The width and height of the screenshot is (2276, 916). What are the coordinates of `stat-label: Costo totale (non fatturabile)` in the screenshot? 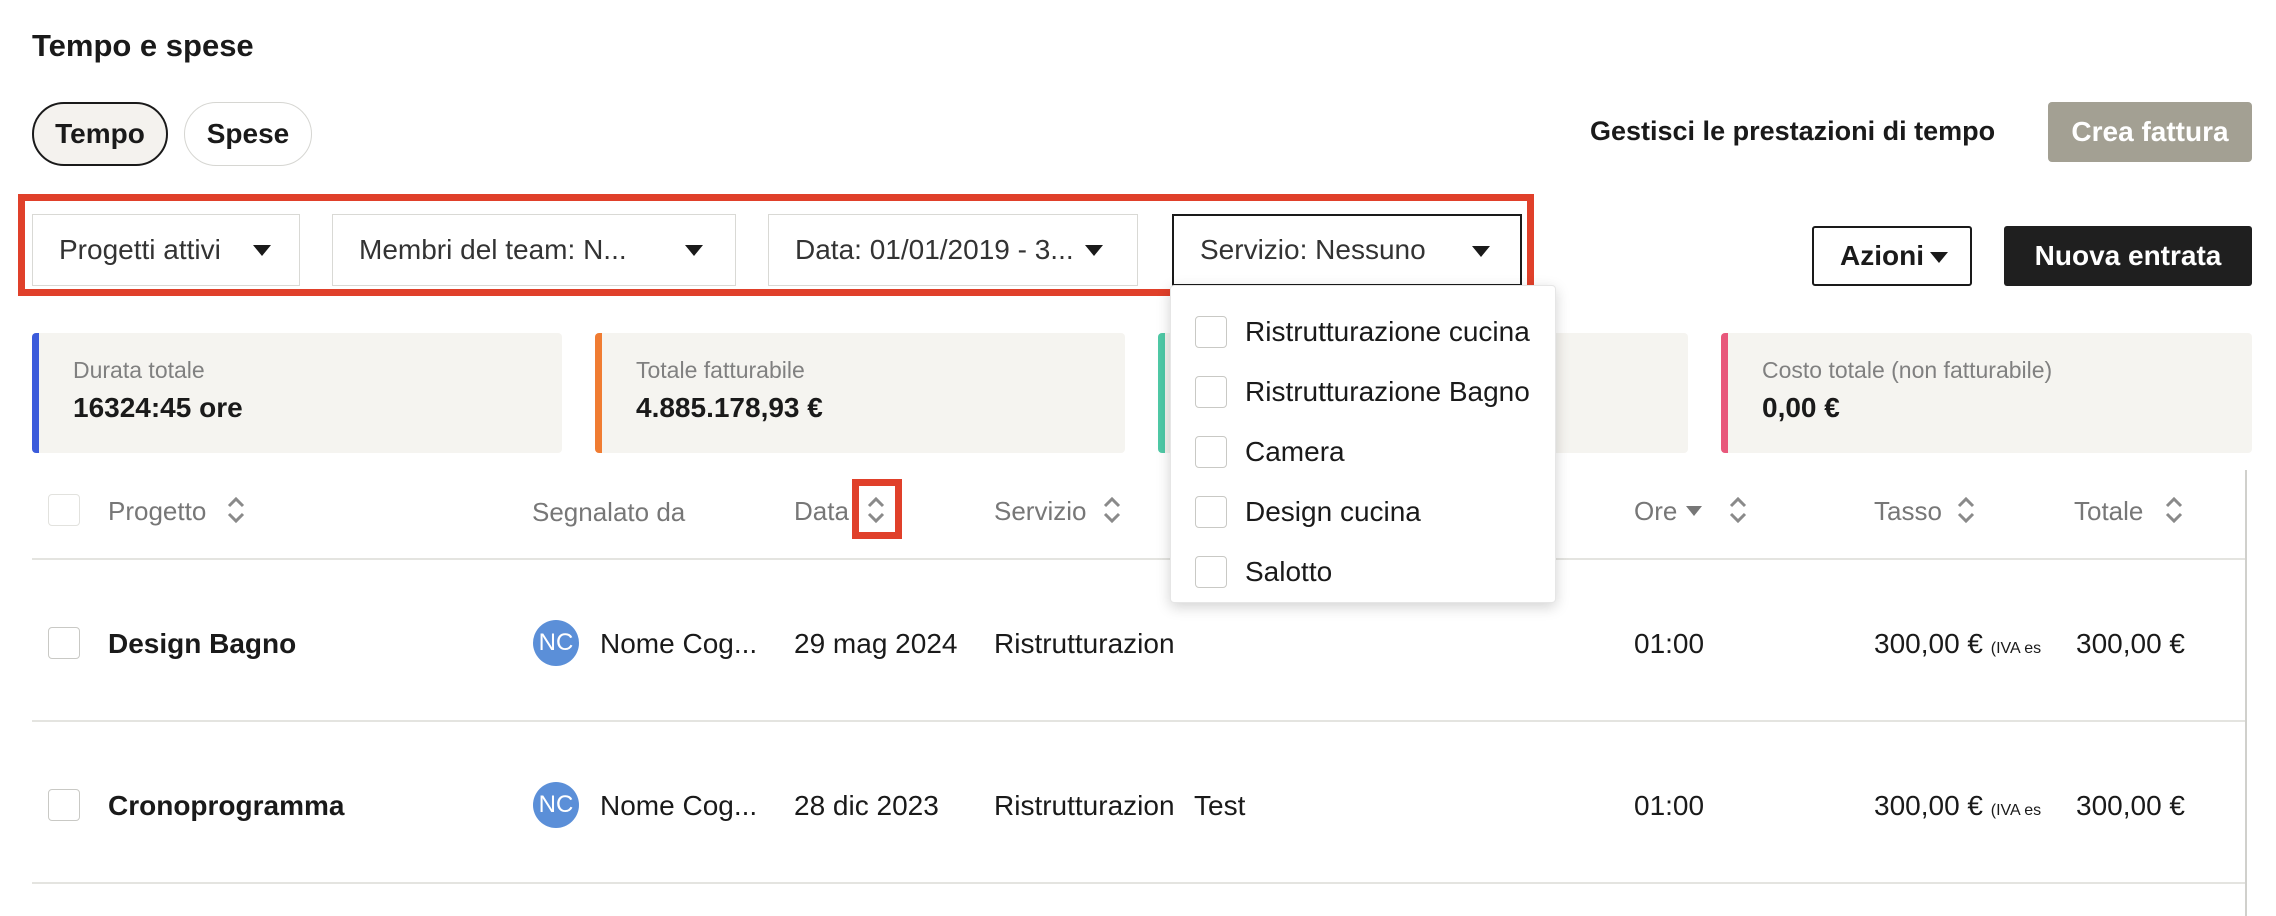 It's located at (1907, 370).